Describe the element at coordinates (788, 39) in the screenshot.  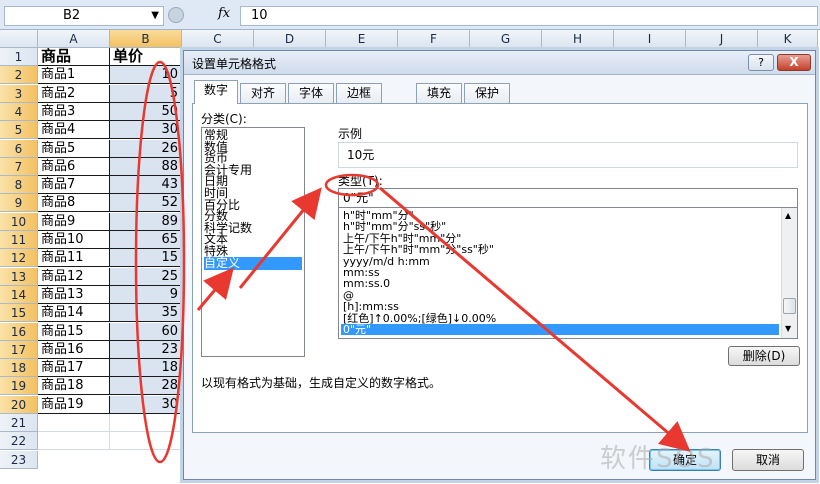
I see `column-header-k: K` at that location.